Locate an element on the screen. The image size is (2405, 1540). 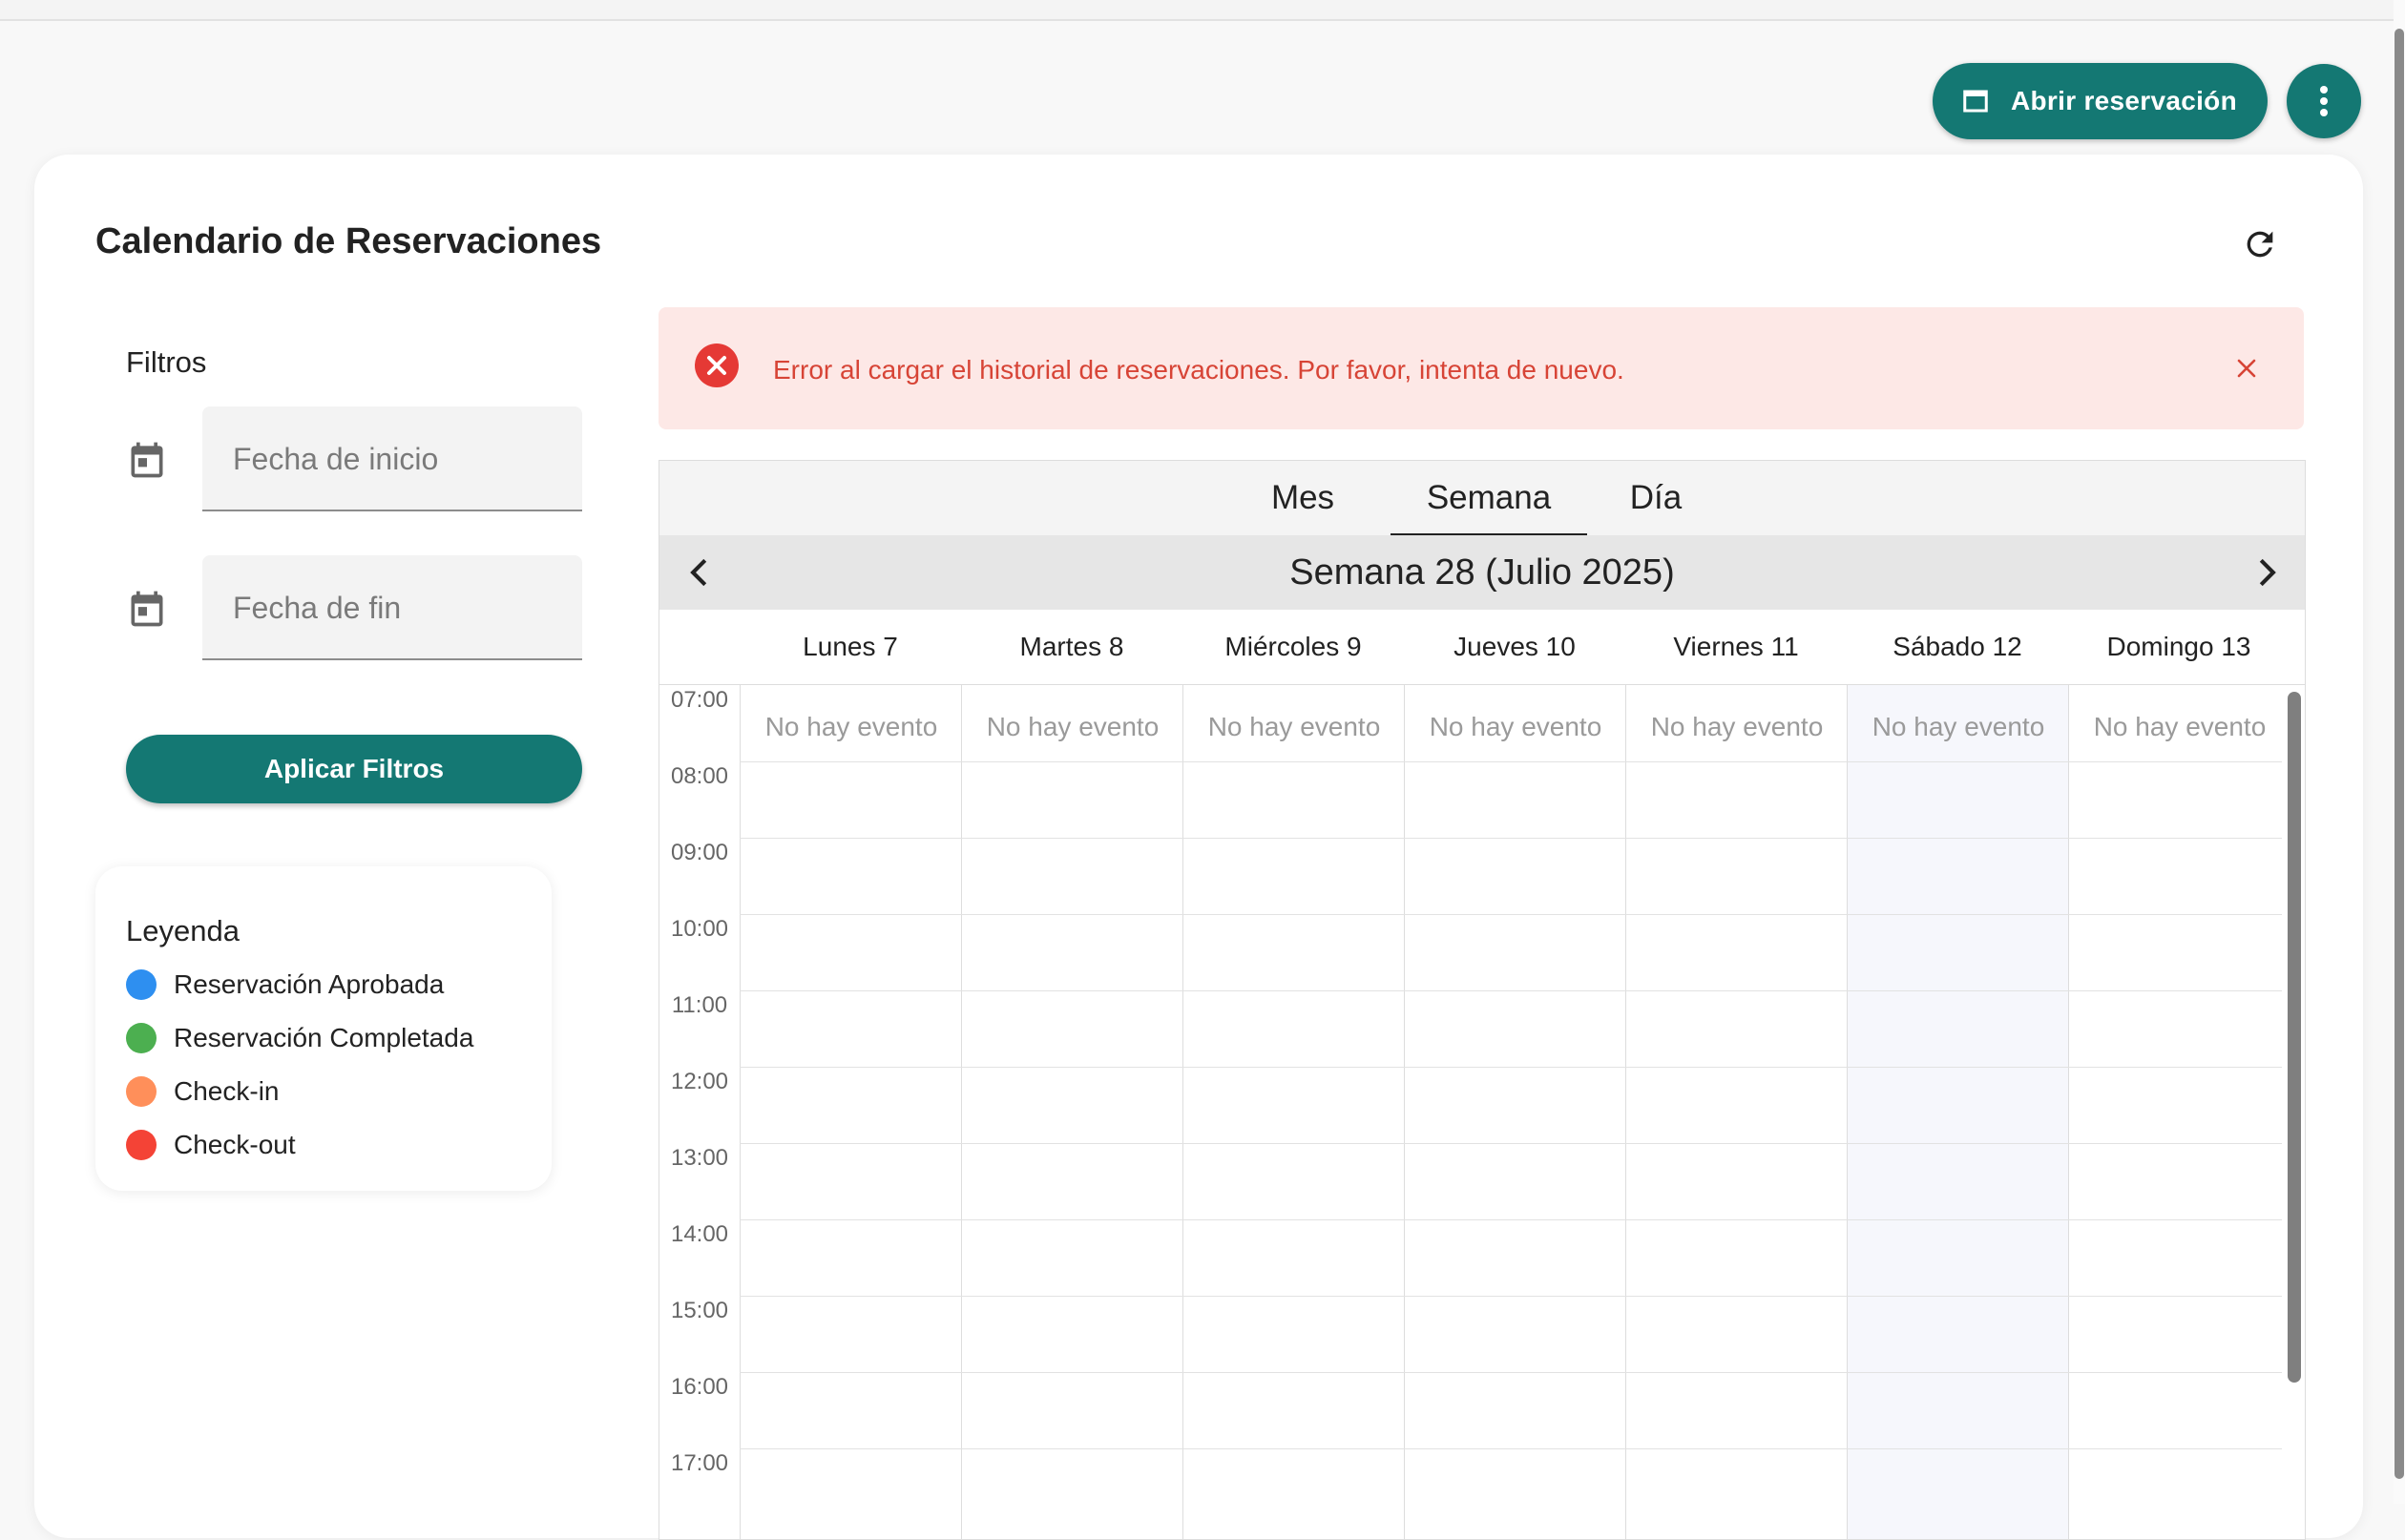
time-label: 13:00 is located at coordinates (700, 1158).